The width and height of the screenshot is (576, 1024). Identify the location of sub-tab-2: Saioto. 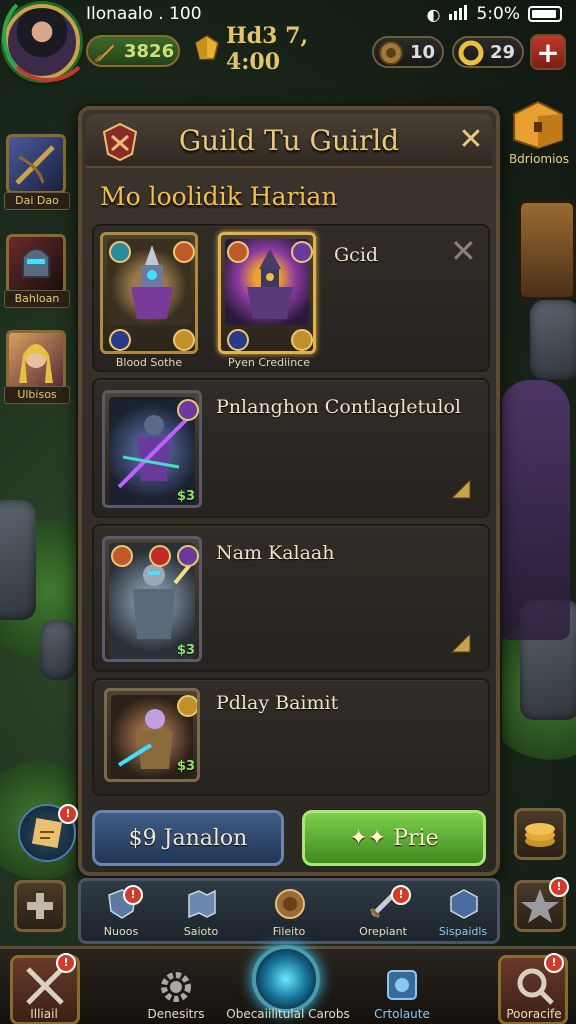
(201, 914).